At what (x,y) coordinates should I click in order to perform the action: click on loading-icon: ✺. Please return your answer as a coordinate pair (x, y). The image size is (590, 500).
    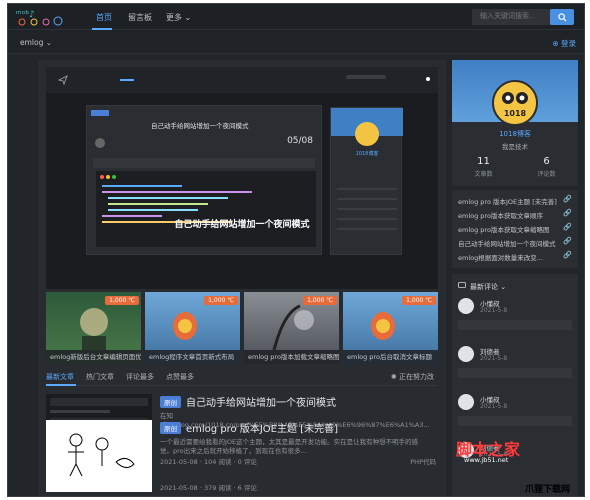
    Looking at the image, I should click on (393, 377).